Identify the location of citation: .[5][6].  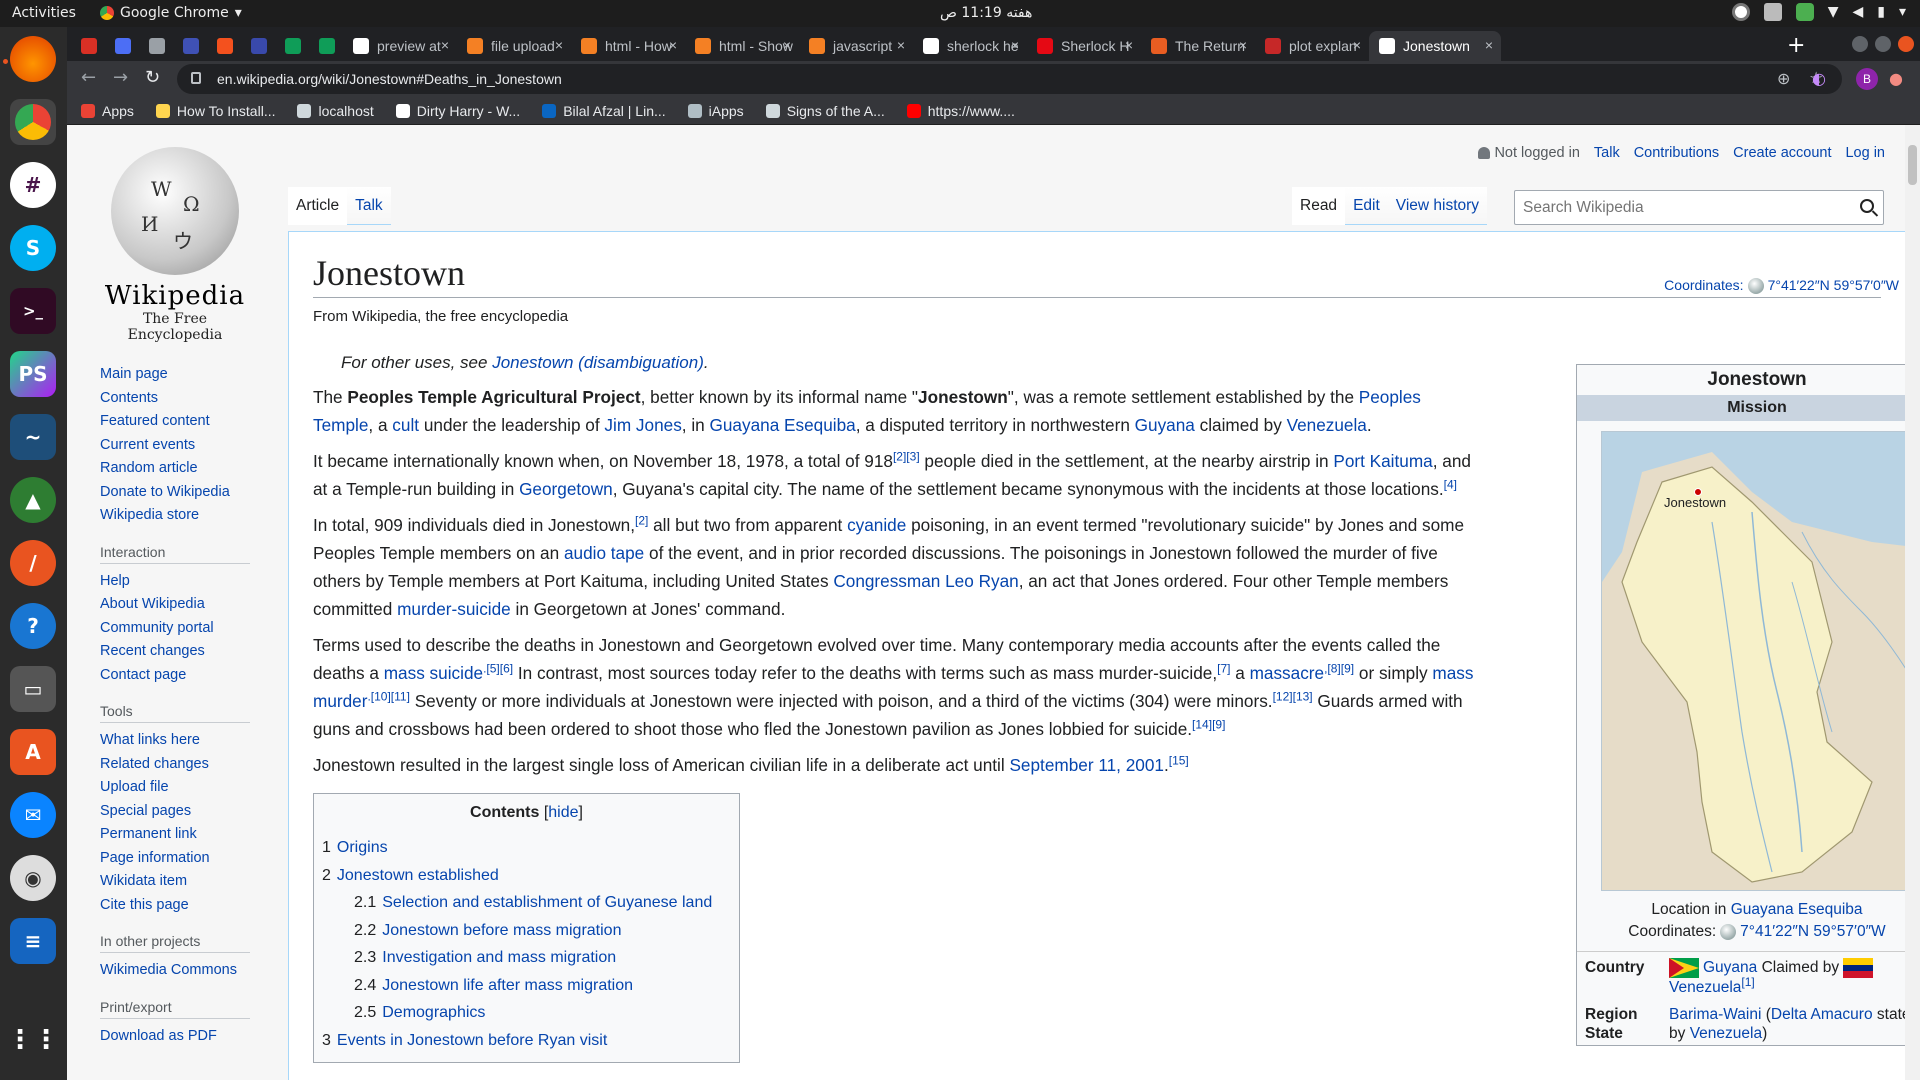
(498, 668).